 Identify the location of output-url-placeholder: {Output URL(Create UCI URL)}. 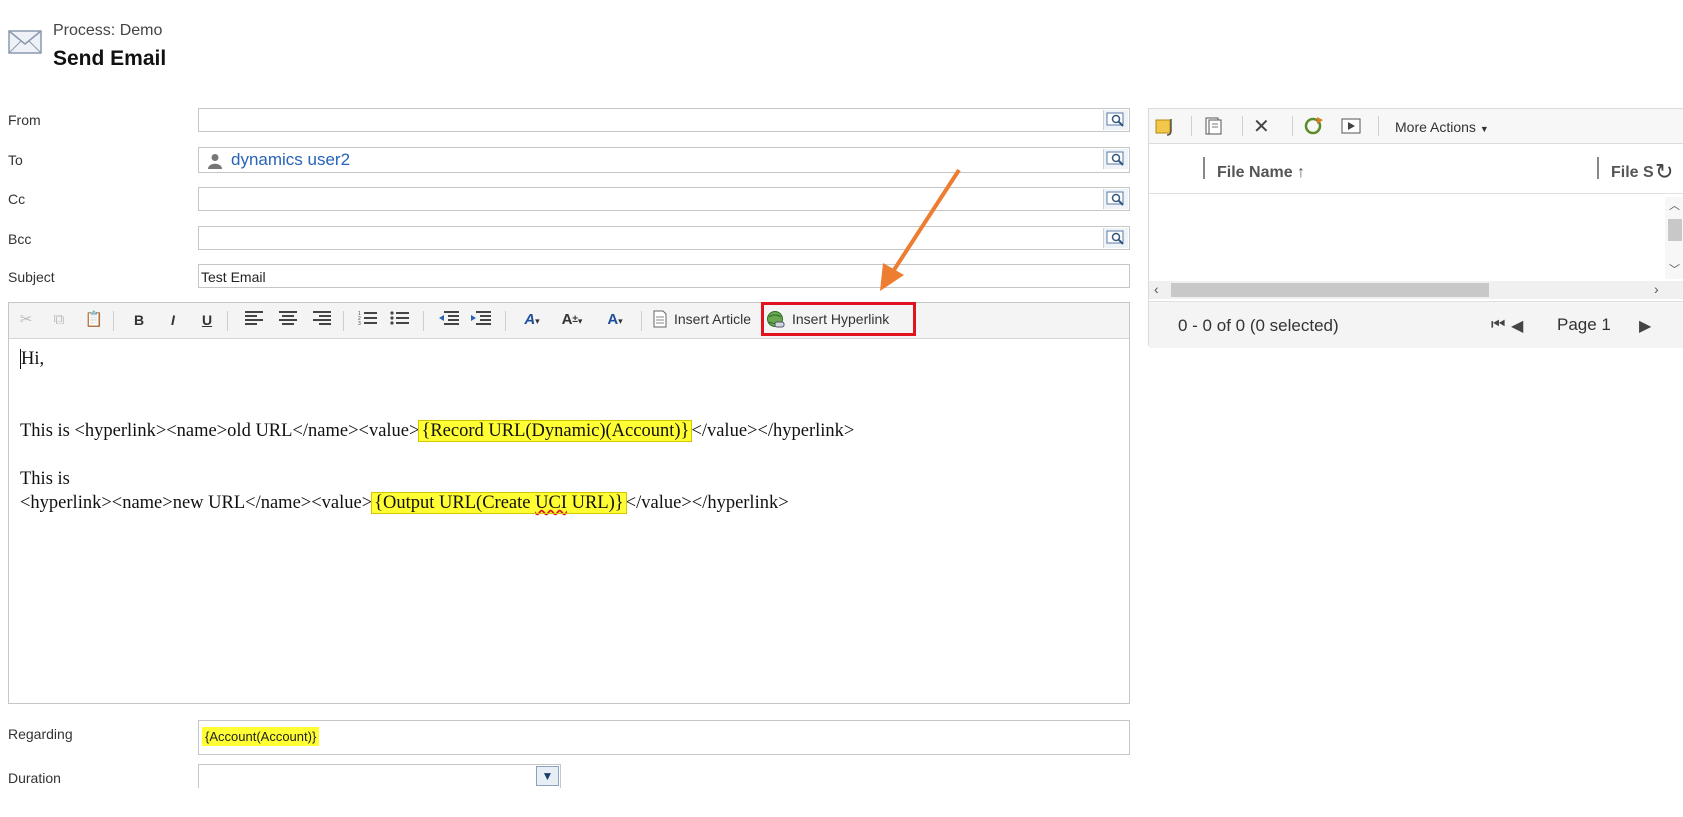
(499, 503).